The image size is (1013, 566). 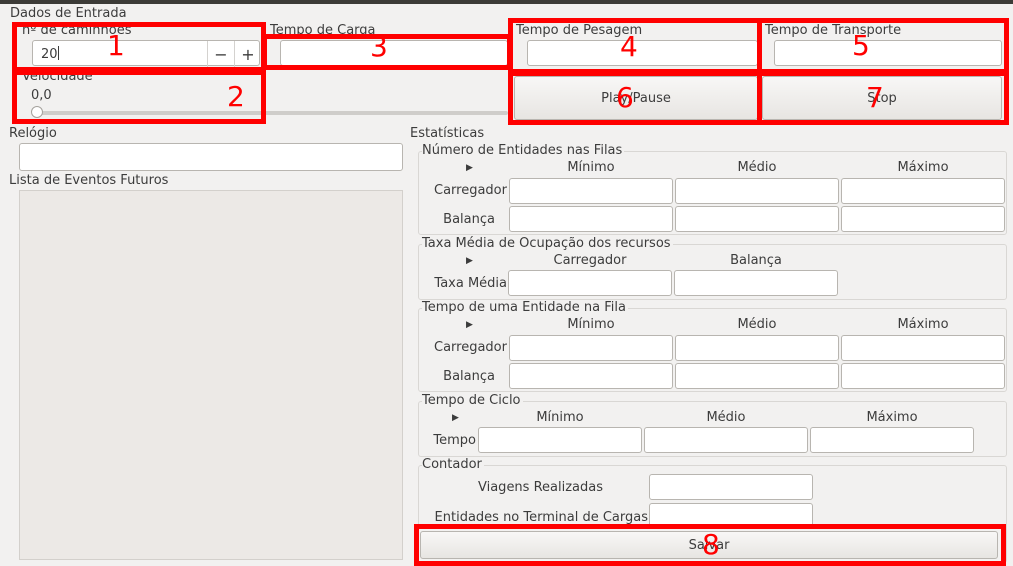 I want to click on viagens-label: Viagens Realizadas, so click(x=540, y=487).